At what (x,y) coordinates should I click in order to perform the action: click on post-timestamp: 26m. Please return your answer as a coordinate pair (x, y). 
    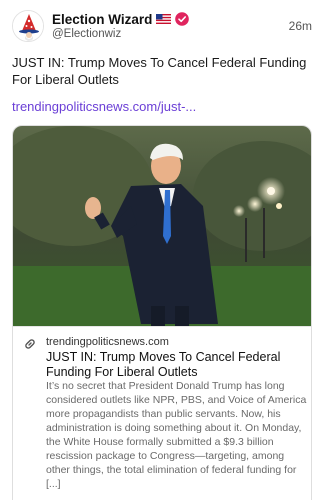
    Looking at the image, I should click on (300, 26).